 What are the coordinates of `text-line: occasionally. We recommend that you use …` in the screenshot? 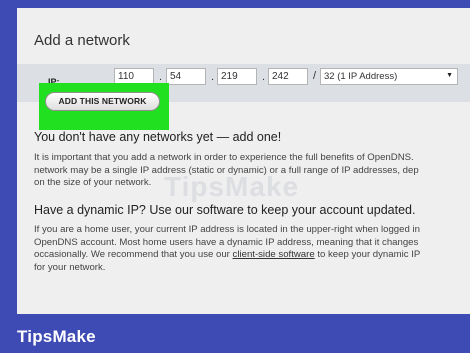 It's located at (252, 255).